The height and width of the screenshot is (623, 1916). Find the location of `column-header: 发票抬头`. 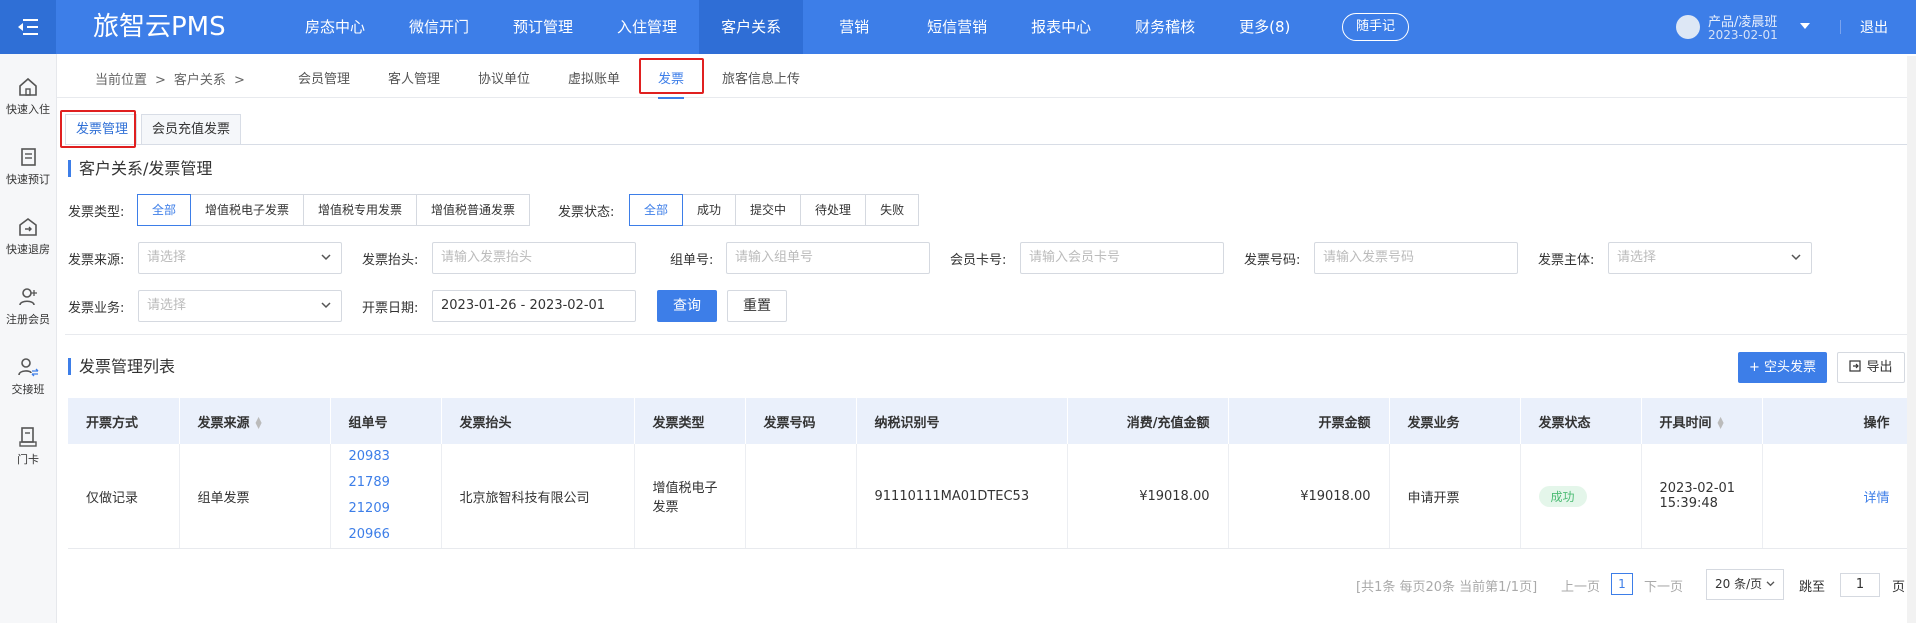

column-header: 发票抬头 is located at coordinates (538, 421).